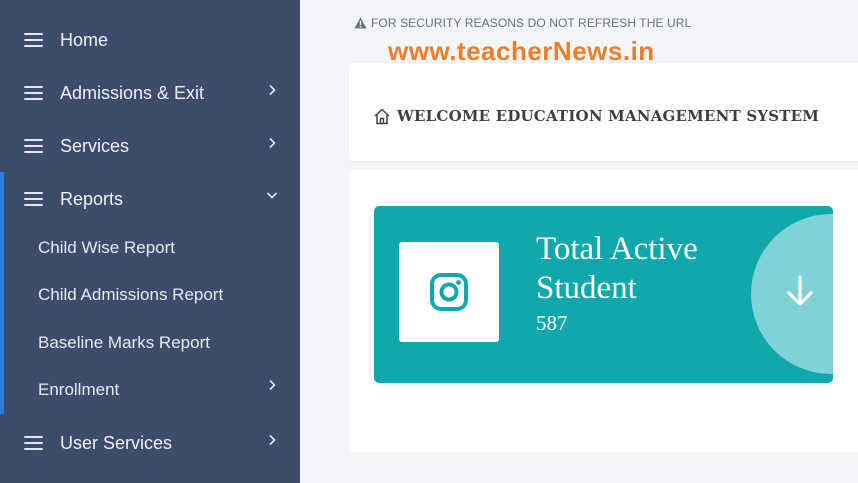  I want to click on sidebar-subitem-label: Enrollment, so click(79, 389).